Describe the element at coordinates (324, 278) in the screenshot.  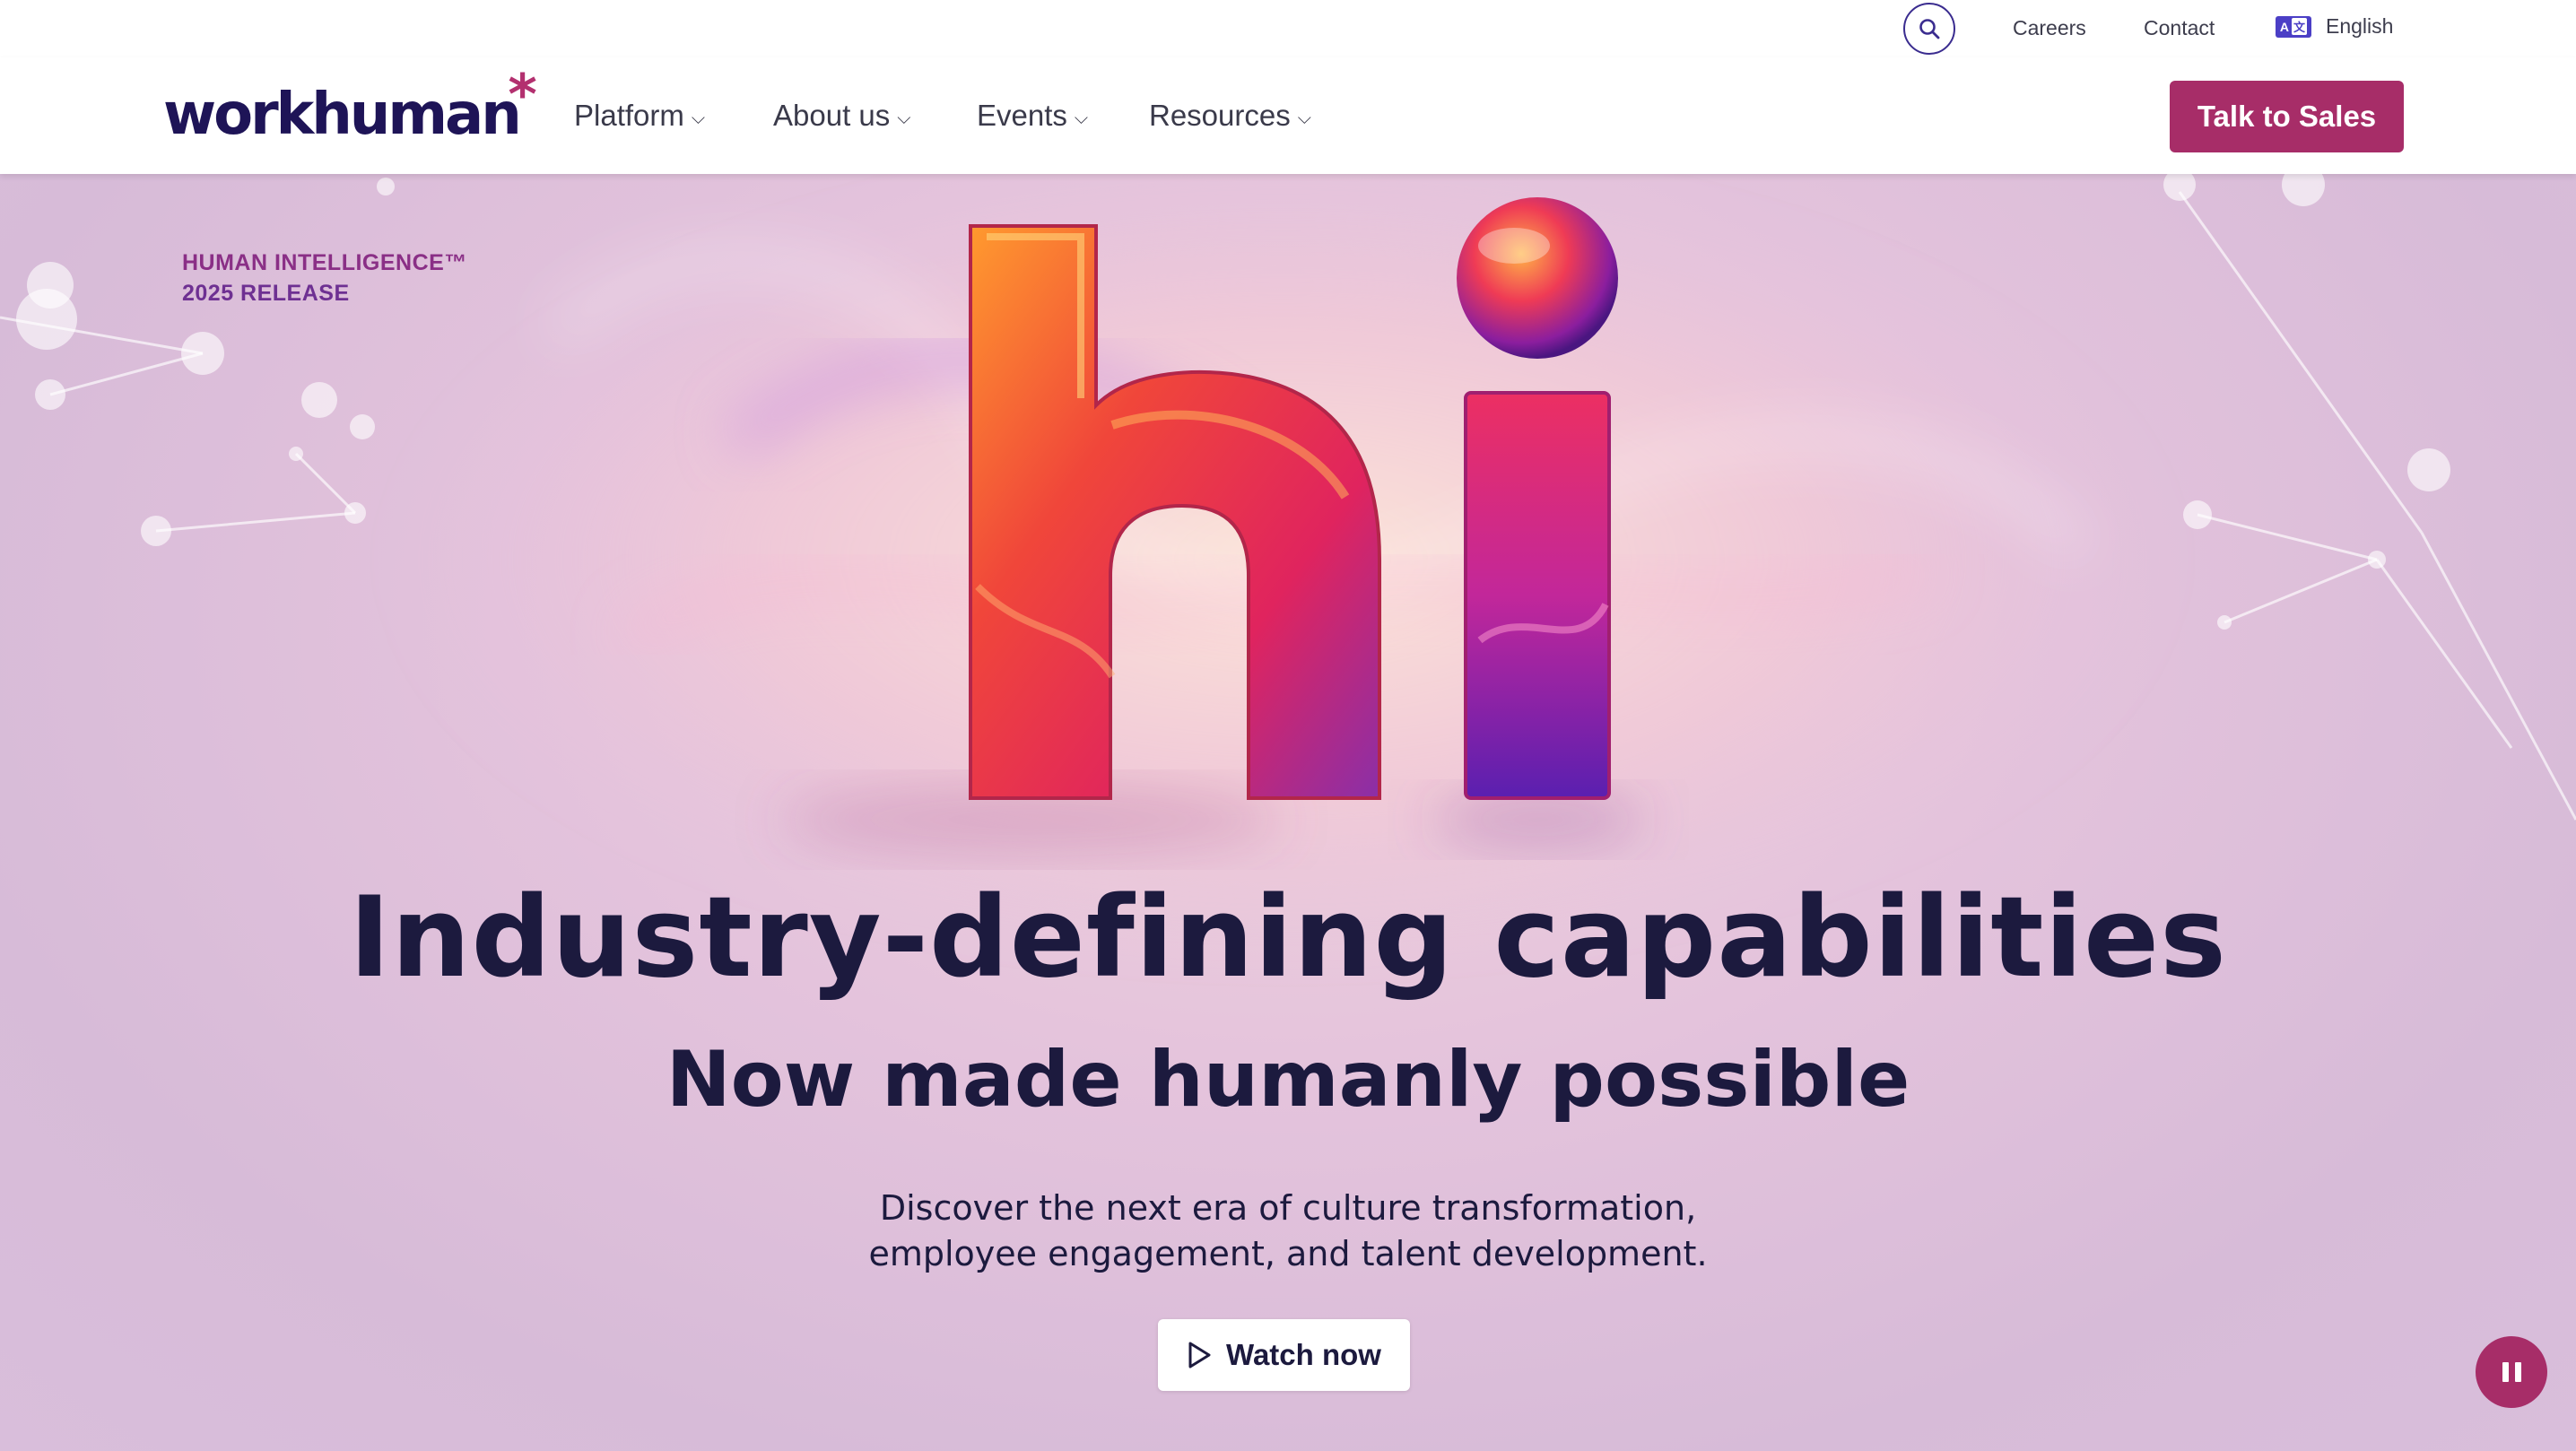
I see `release-tag: HUMAN INTELLIGENCE™ 2025 RELEASE` at that location.